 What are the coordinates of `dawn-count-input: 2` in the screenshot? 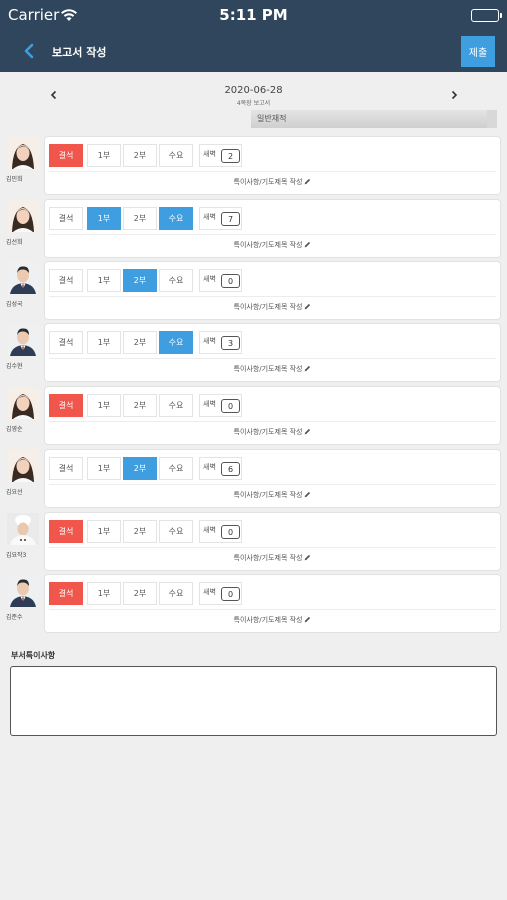 It's located at (230, 156).